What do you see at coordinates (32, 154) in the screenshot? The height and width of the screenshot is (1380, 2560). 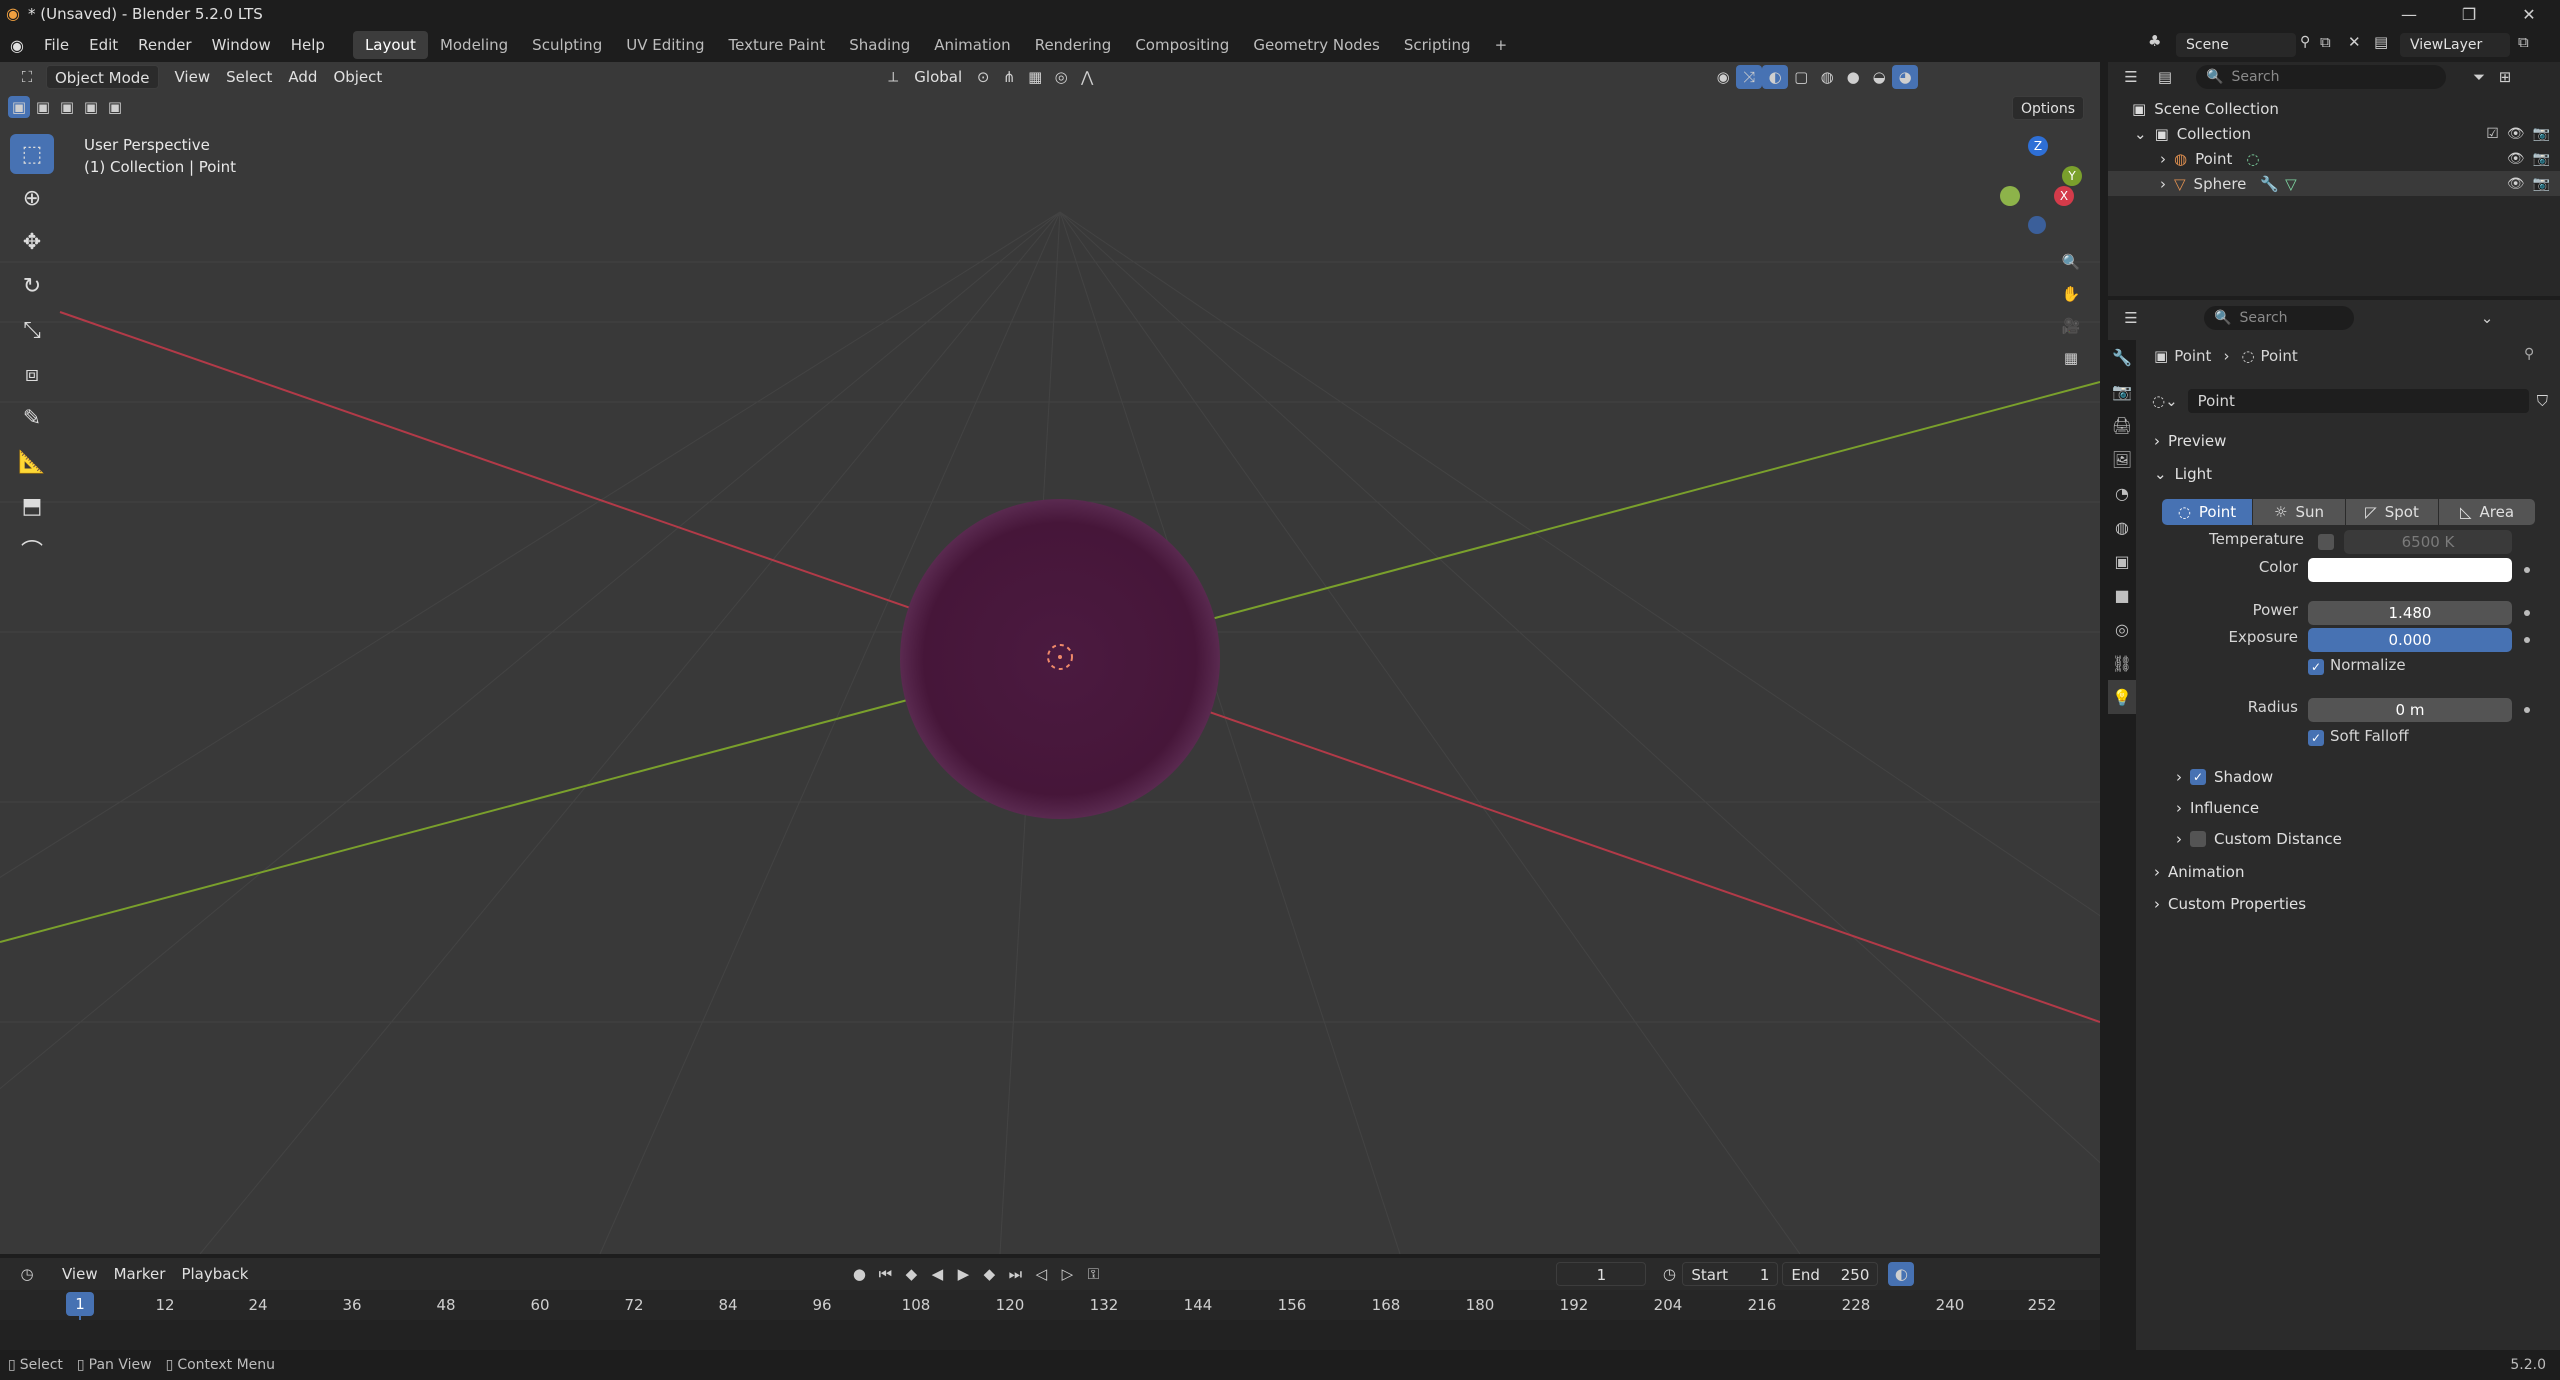 I see `select-box-tool-icon: ⬚` at bounding box center [32, 154].